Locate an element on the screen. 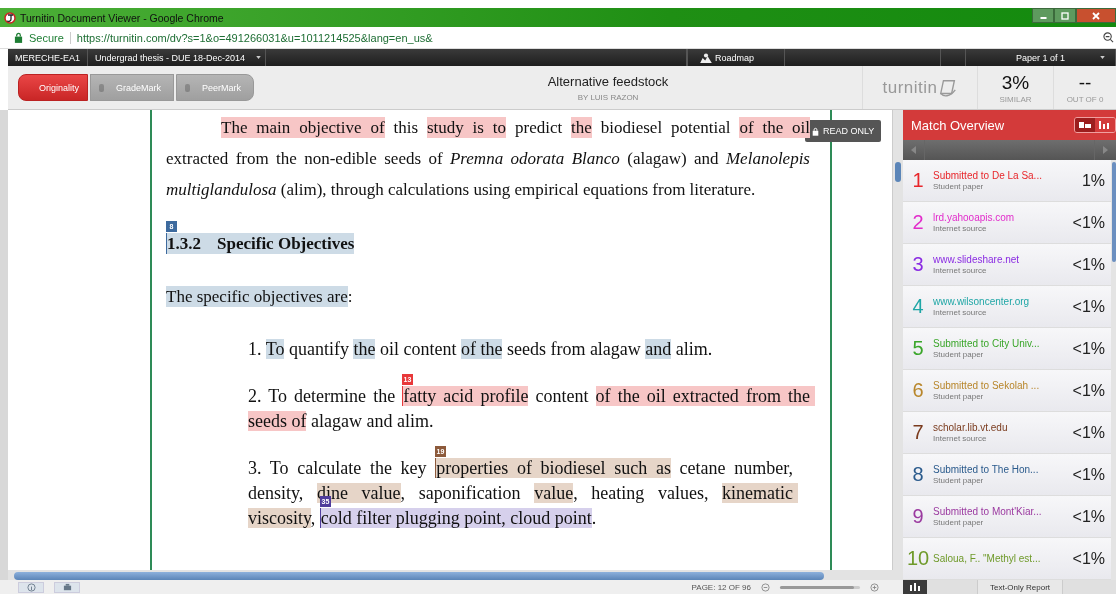 The image size is (1116, 594). map-pin-icon is located at coordinates (705, 57).